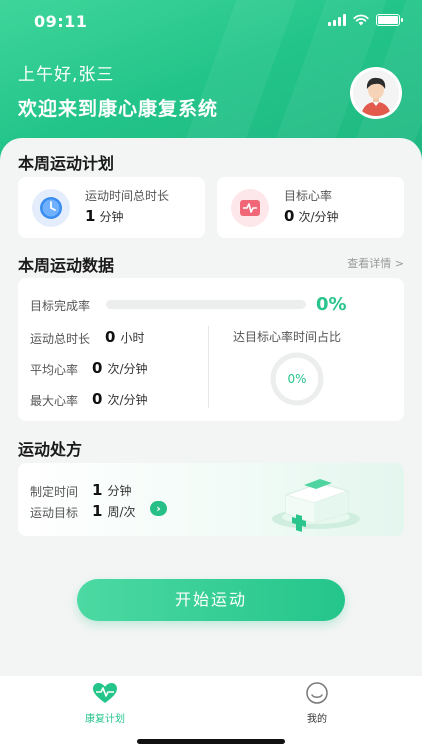  I want to click on completion-rate-label: 目标完成率, so click(60, 306).